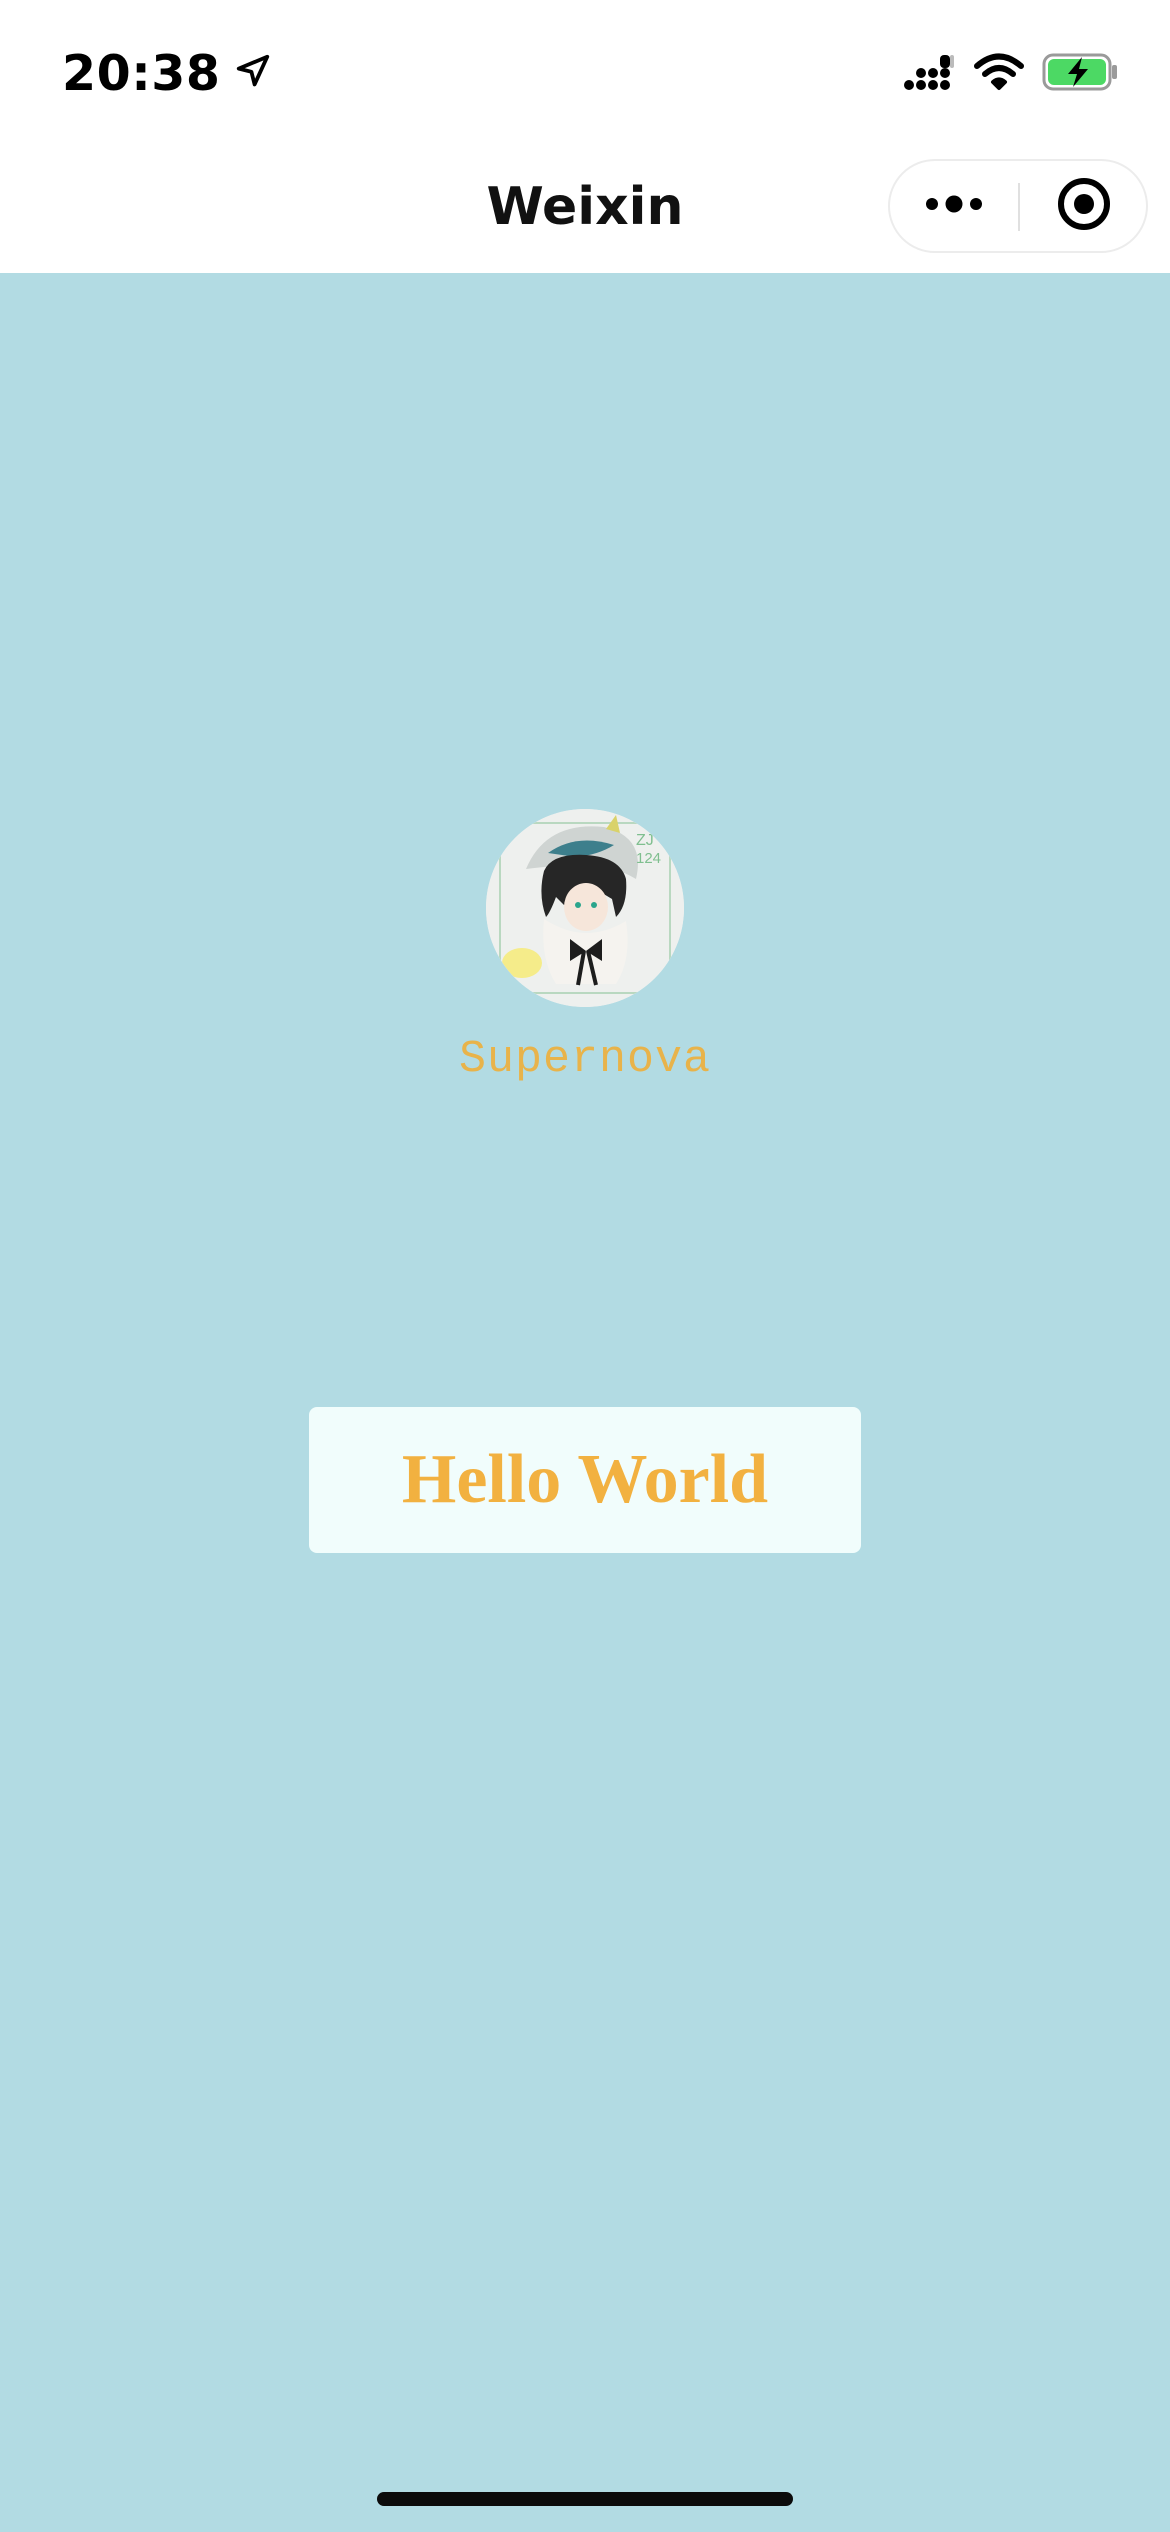  Describe the element at coordinates (585, 2499) in the screenshot. I see `home-indicator` at that location.